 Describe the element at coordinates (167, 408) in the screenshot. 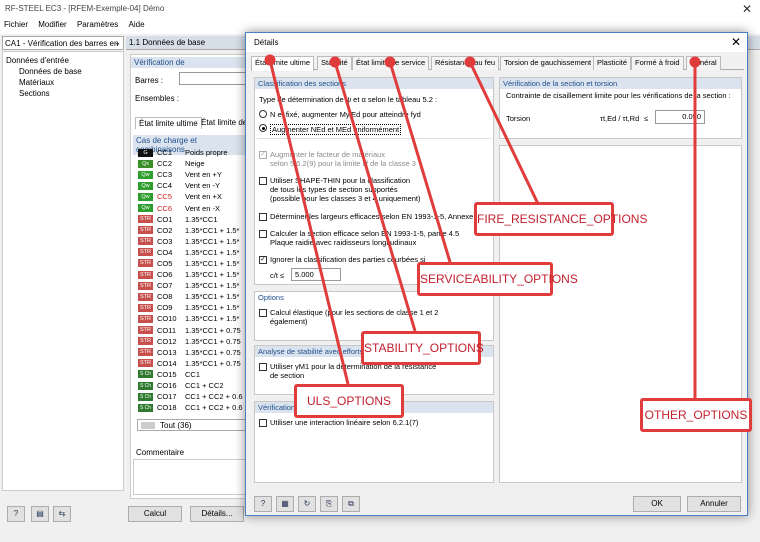

I see `load-case-id: CO18` at that location.